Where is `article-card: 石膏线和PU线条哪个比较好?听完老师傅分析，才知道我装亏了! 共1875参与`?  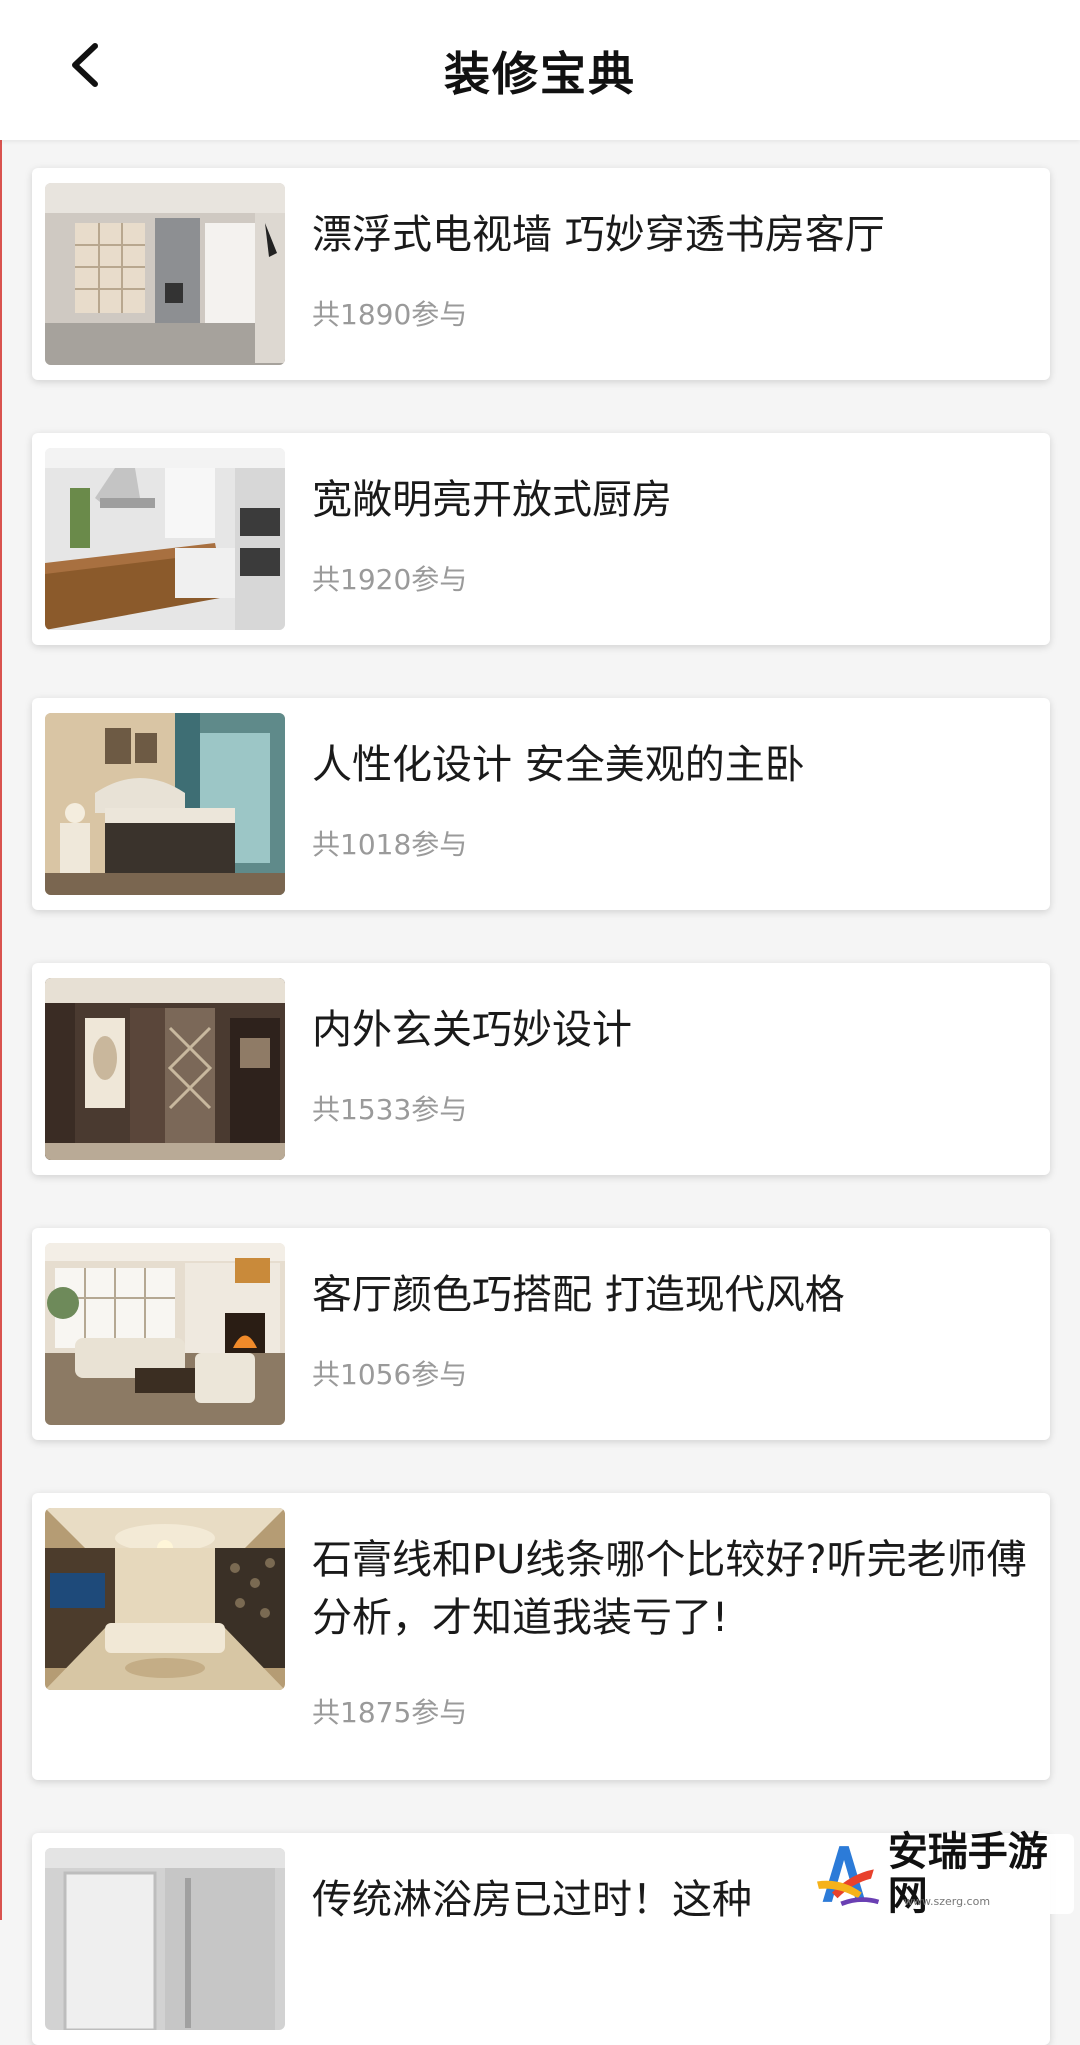 article-card: 石膏线和PU线条哪个比较好?听完老师傅分析，才知道我装亏了! 共1875参与 is located at coordinates (541, 1636).